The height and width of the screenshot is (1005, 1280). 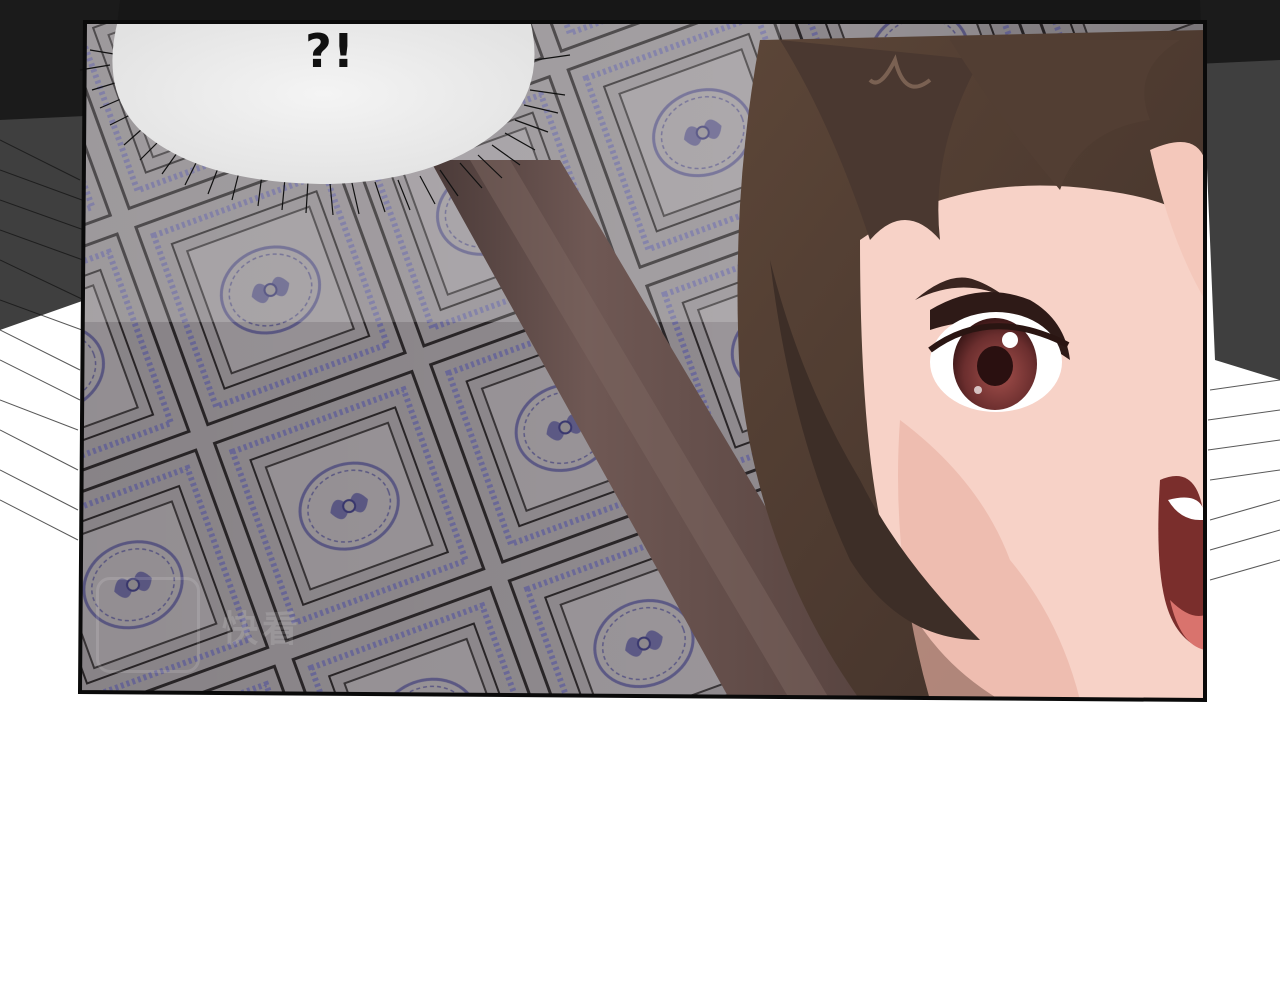 What do you see at coordinates (330, 51) in the screenshot?
I see `speech-bubble-text: ?!` at bounding box center [330, 51].